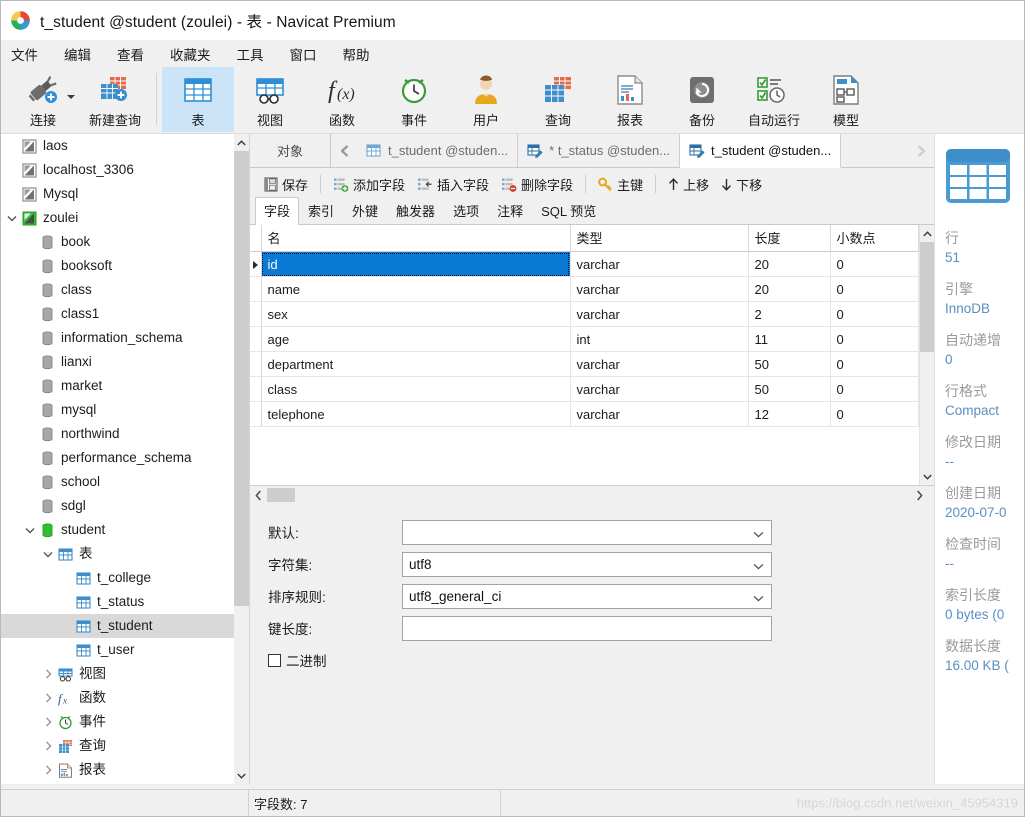 This screenshot has width=1025, height=817. What do you see at coordinates (117, 434) in the screenshot?
I see `tree-node-northwind: northwind` at bounding box center [117, 434].